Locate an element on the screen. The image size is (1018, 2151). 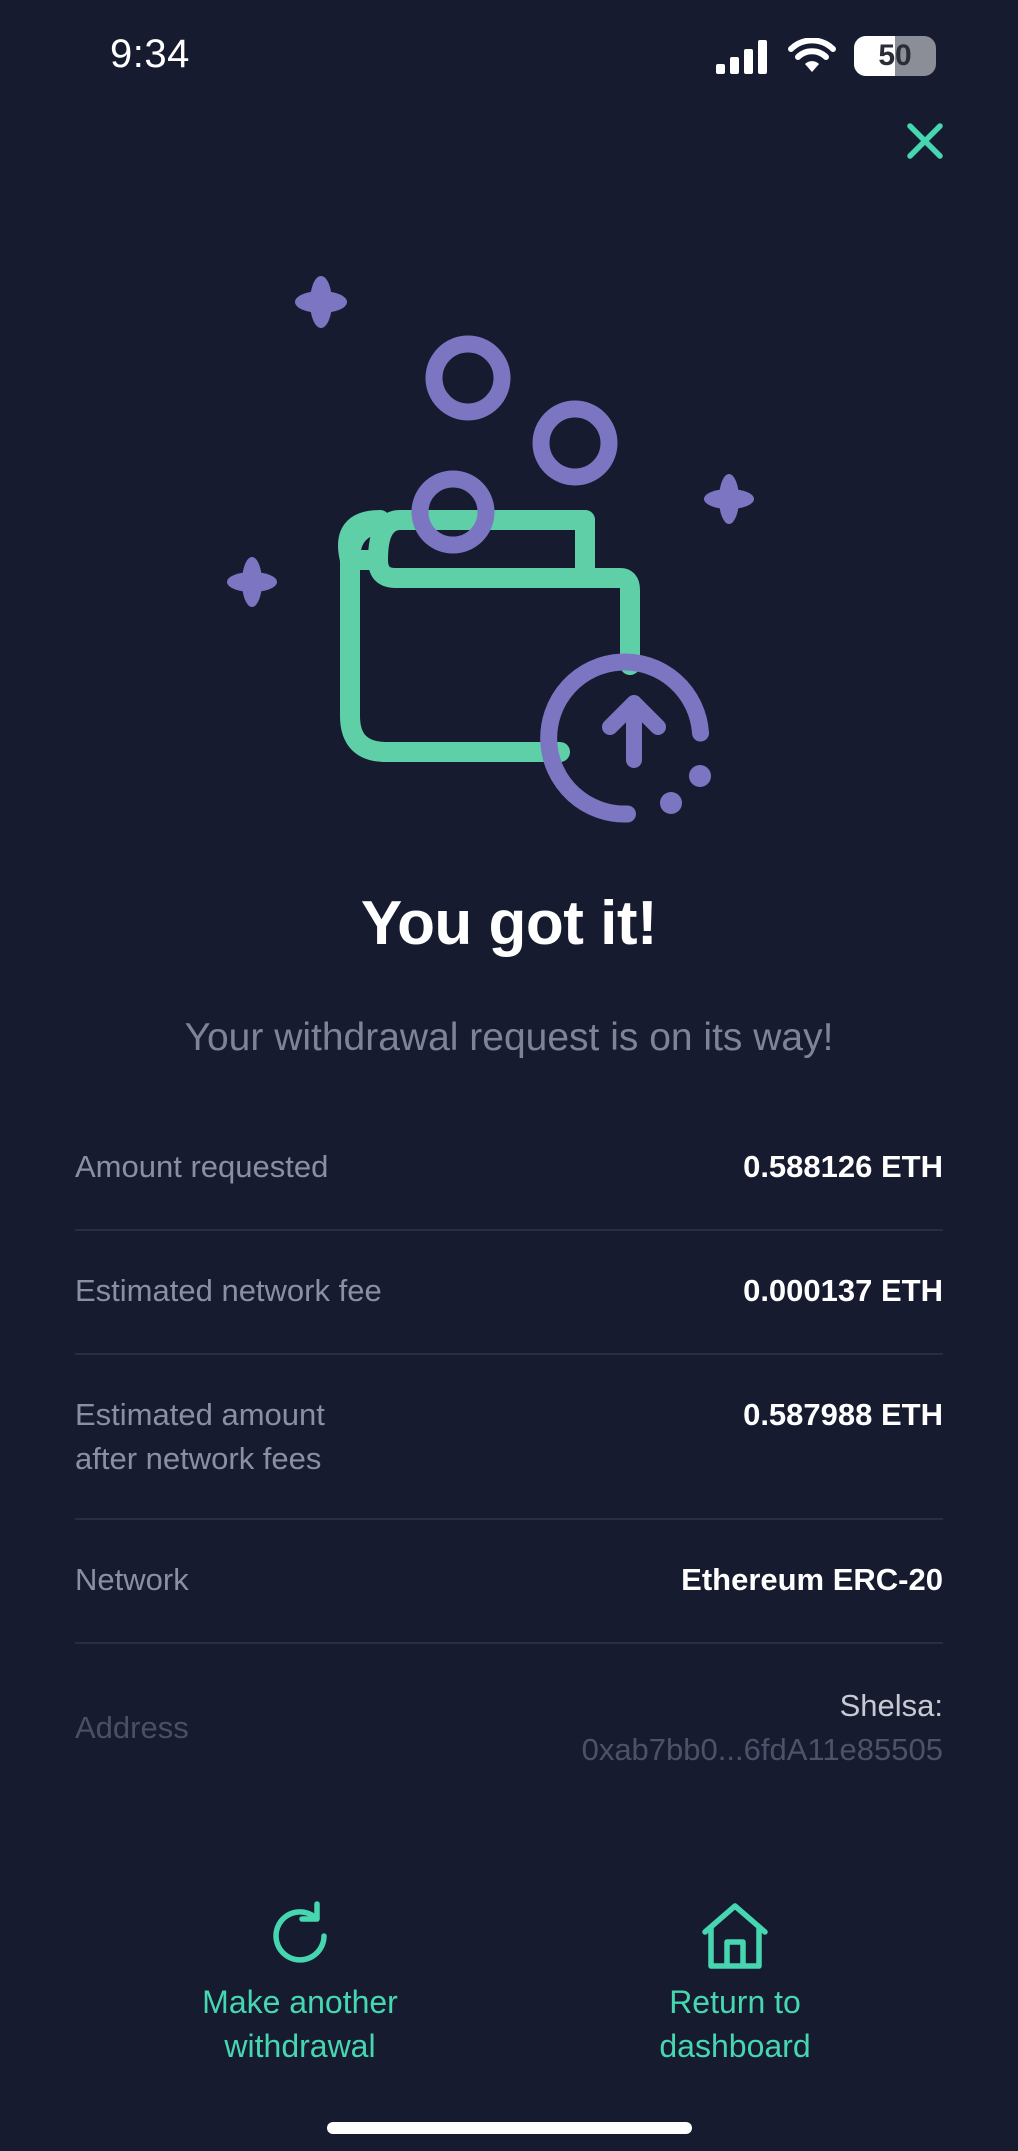
status-icons: 50 is located at coordinates (826, 56).